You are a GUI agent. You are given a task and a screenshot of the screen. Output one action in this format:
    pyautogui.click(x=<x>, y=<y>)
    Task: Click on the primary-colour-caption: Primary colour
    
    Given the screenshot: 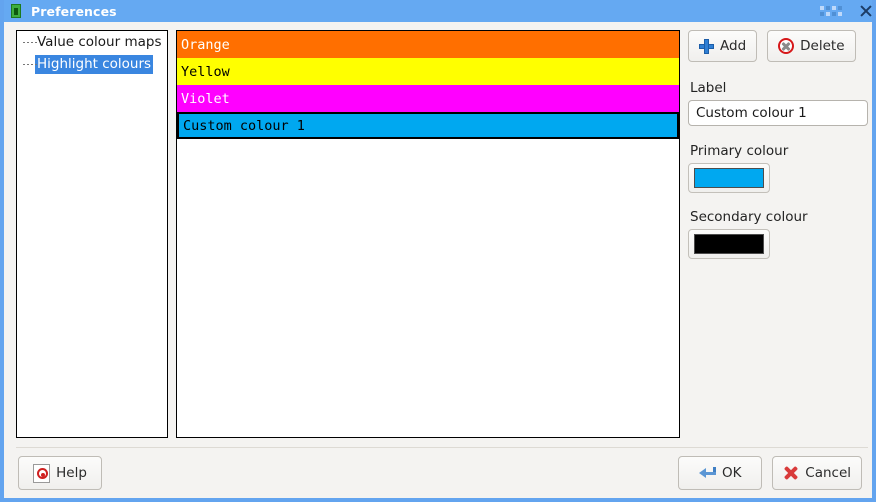 What is the action you would take?
    pyautogui.click(x=739, y=151)
    